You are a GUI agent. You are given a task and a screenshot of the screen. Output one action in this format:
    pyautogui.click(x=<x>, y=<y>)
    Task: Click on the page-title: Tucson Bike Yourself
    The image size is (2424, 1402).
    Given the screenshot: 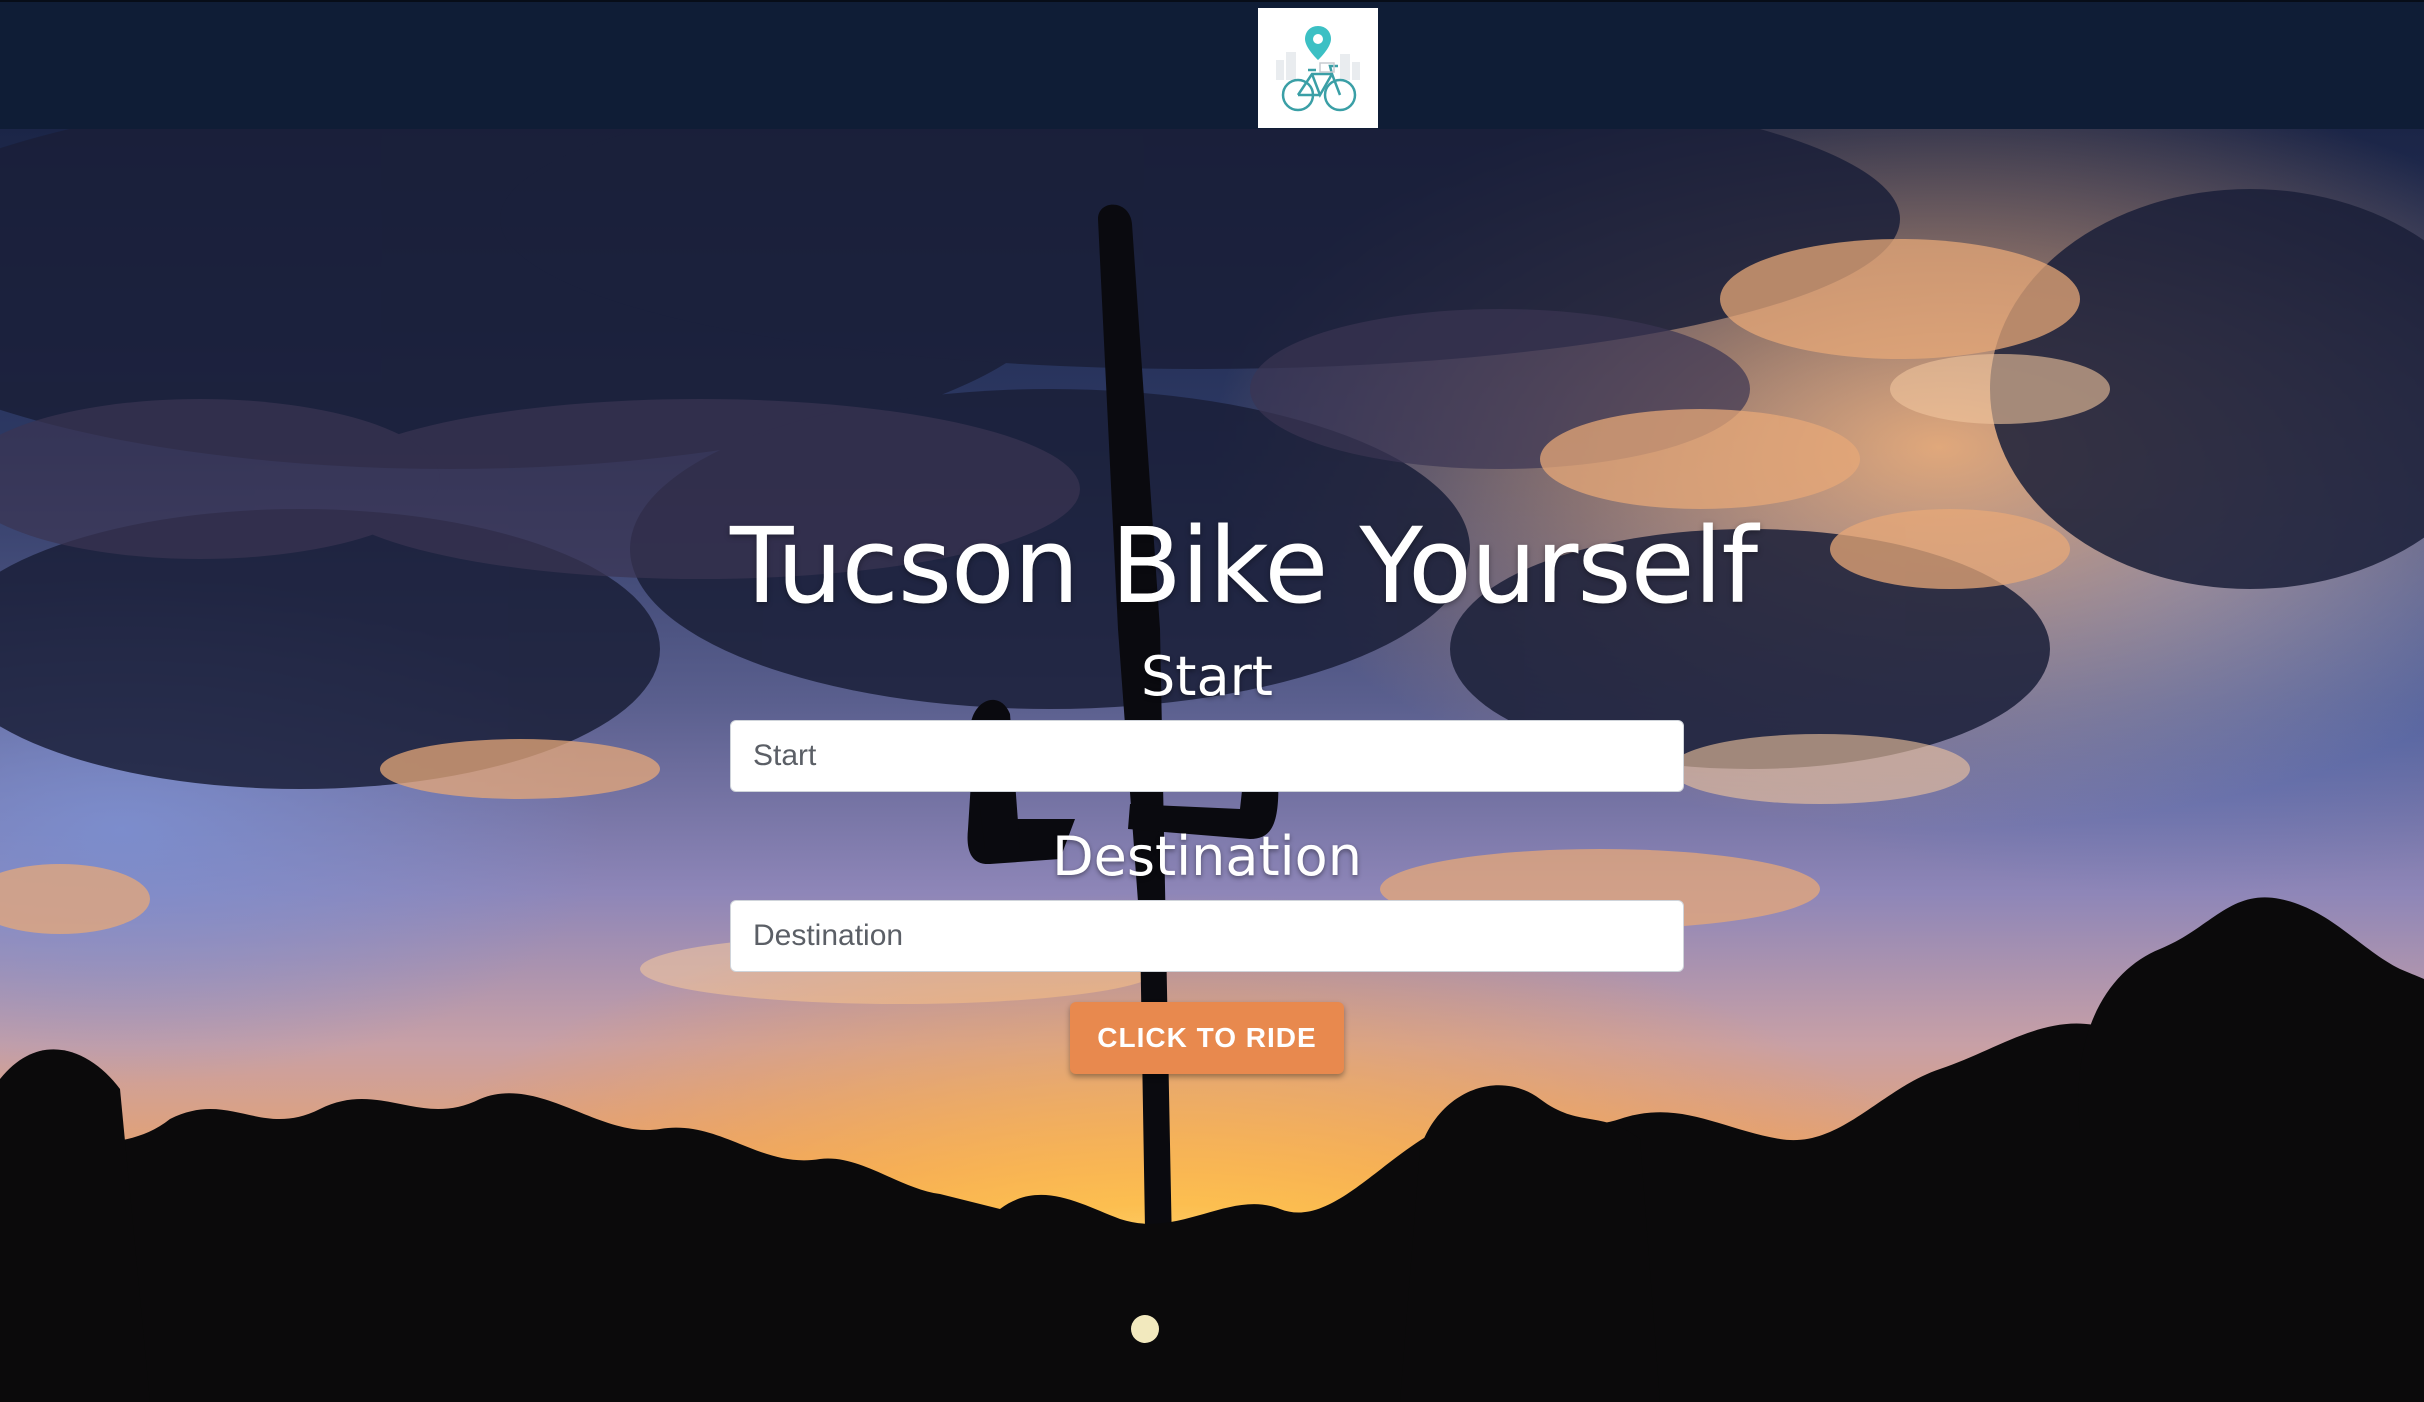 What is the action you would take?
    pyautogui.click(x=1244, y=566)
    